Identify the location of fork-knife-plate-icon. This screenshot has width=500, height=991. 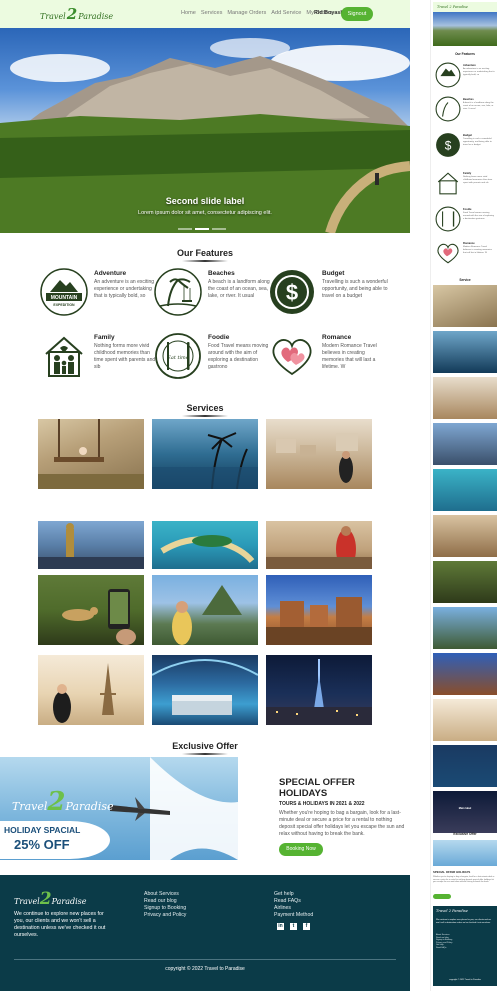
(448, 219).